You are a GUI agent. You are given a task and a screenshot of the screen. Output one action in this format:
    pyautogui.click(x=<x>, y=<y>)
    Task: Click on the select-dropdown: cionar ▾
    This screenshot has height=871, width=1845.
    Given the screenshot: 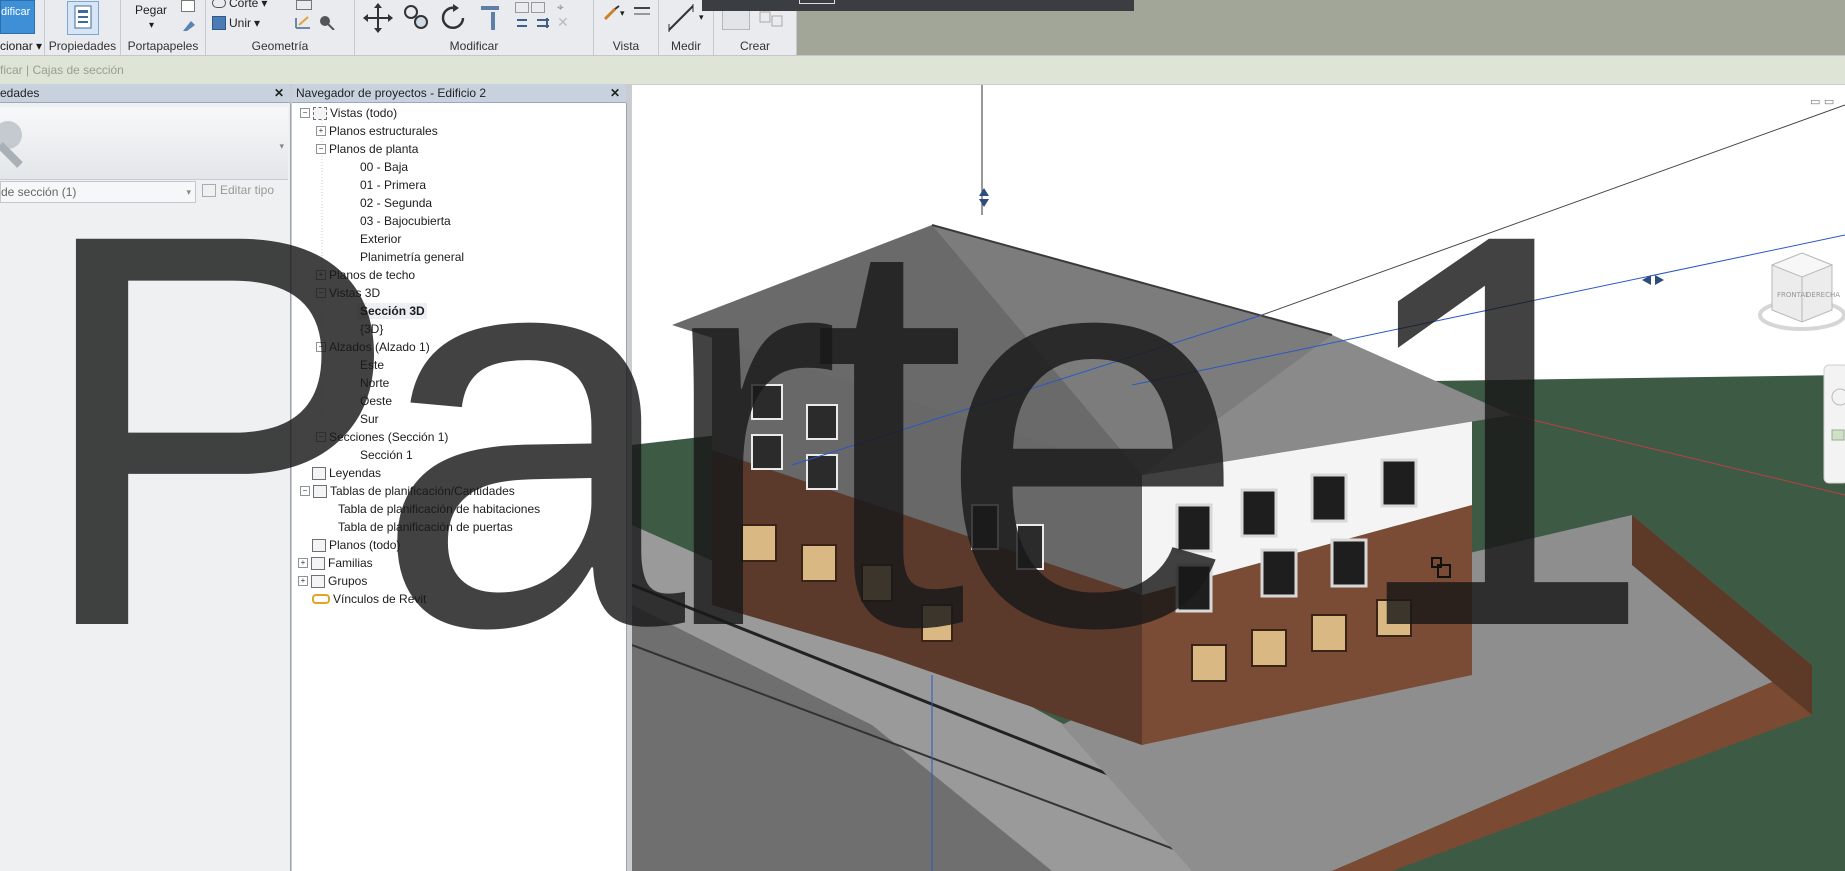 What is the action you would take?
    pyautogui.click(x=21, y=46)
    